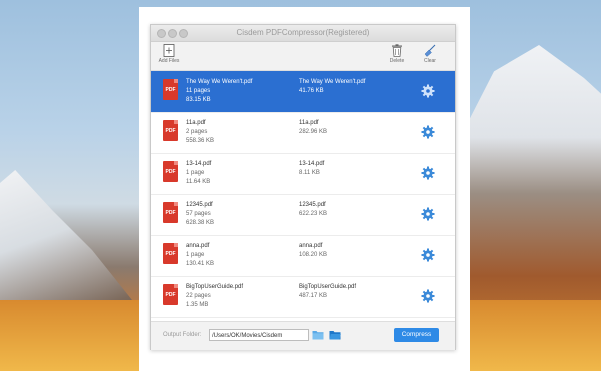 The height and width of the screenshot is (371, 601). I want to click on page-count: 2 pages, so click(197, 132).